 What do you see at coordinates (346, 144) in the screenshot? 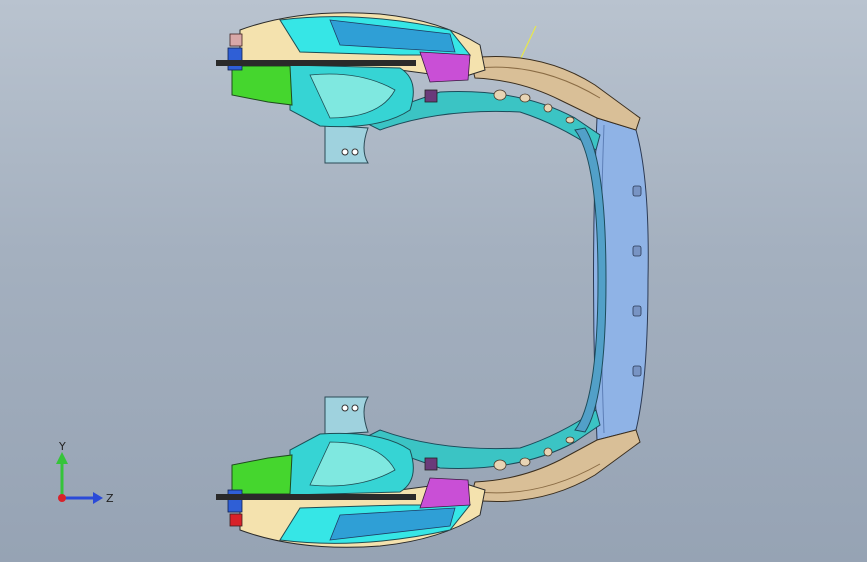
I see `upper-mount-bracket` at bounding box center [346, 144].